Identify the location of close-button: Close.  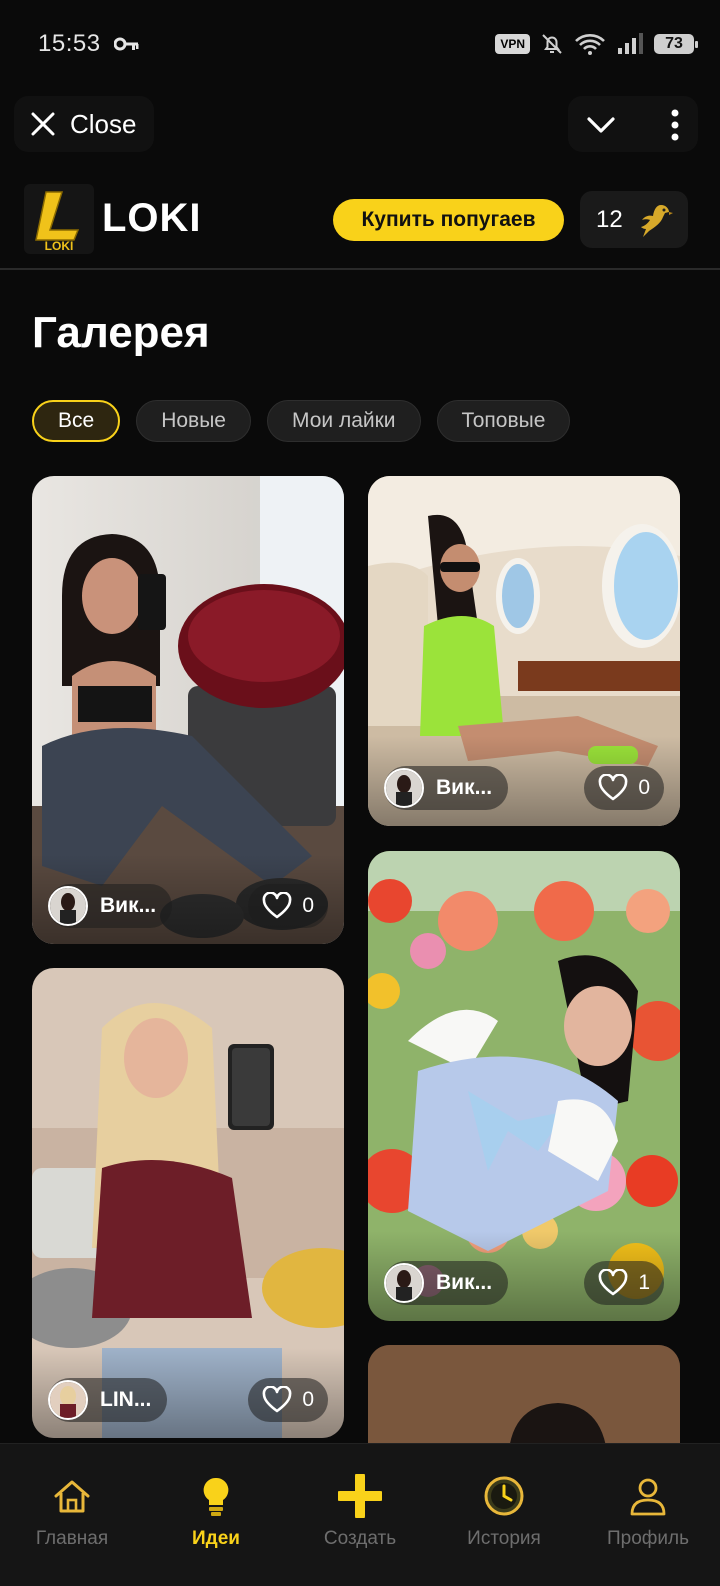
(84, 124).